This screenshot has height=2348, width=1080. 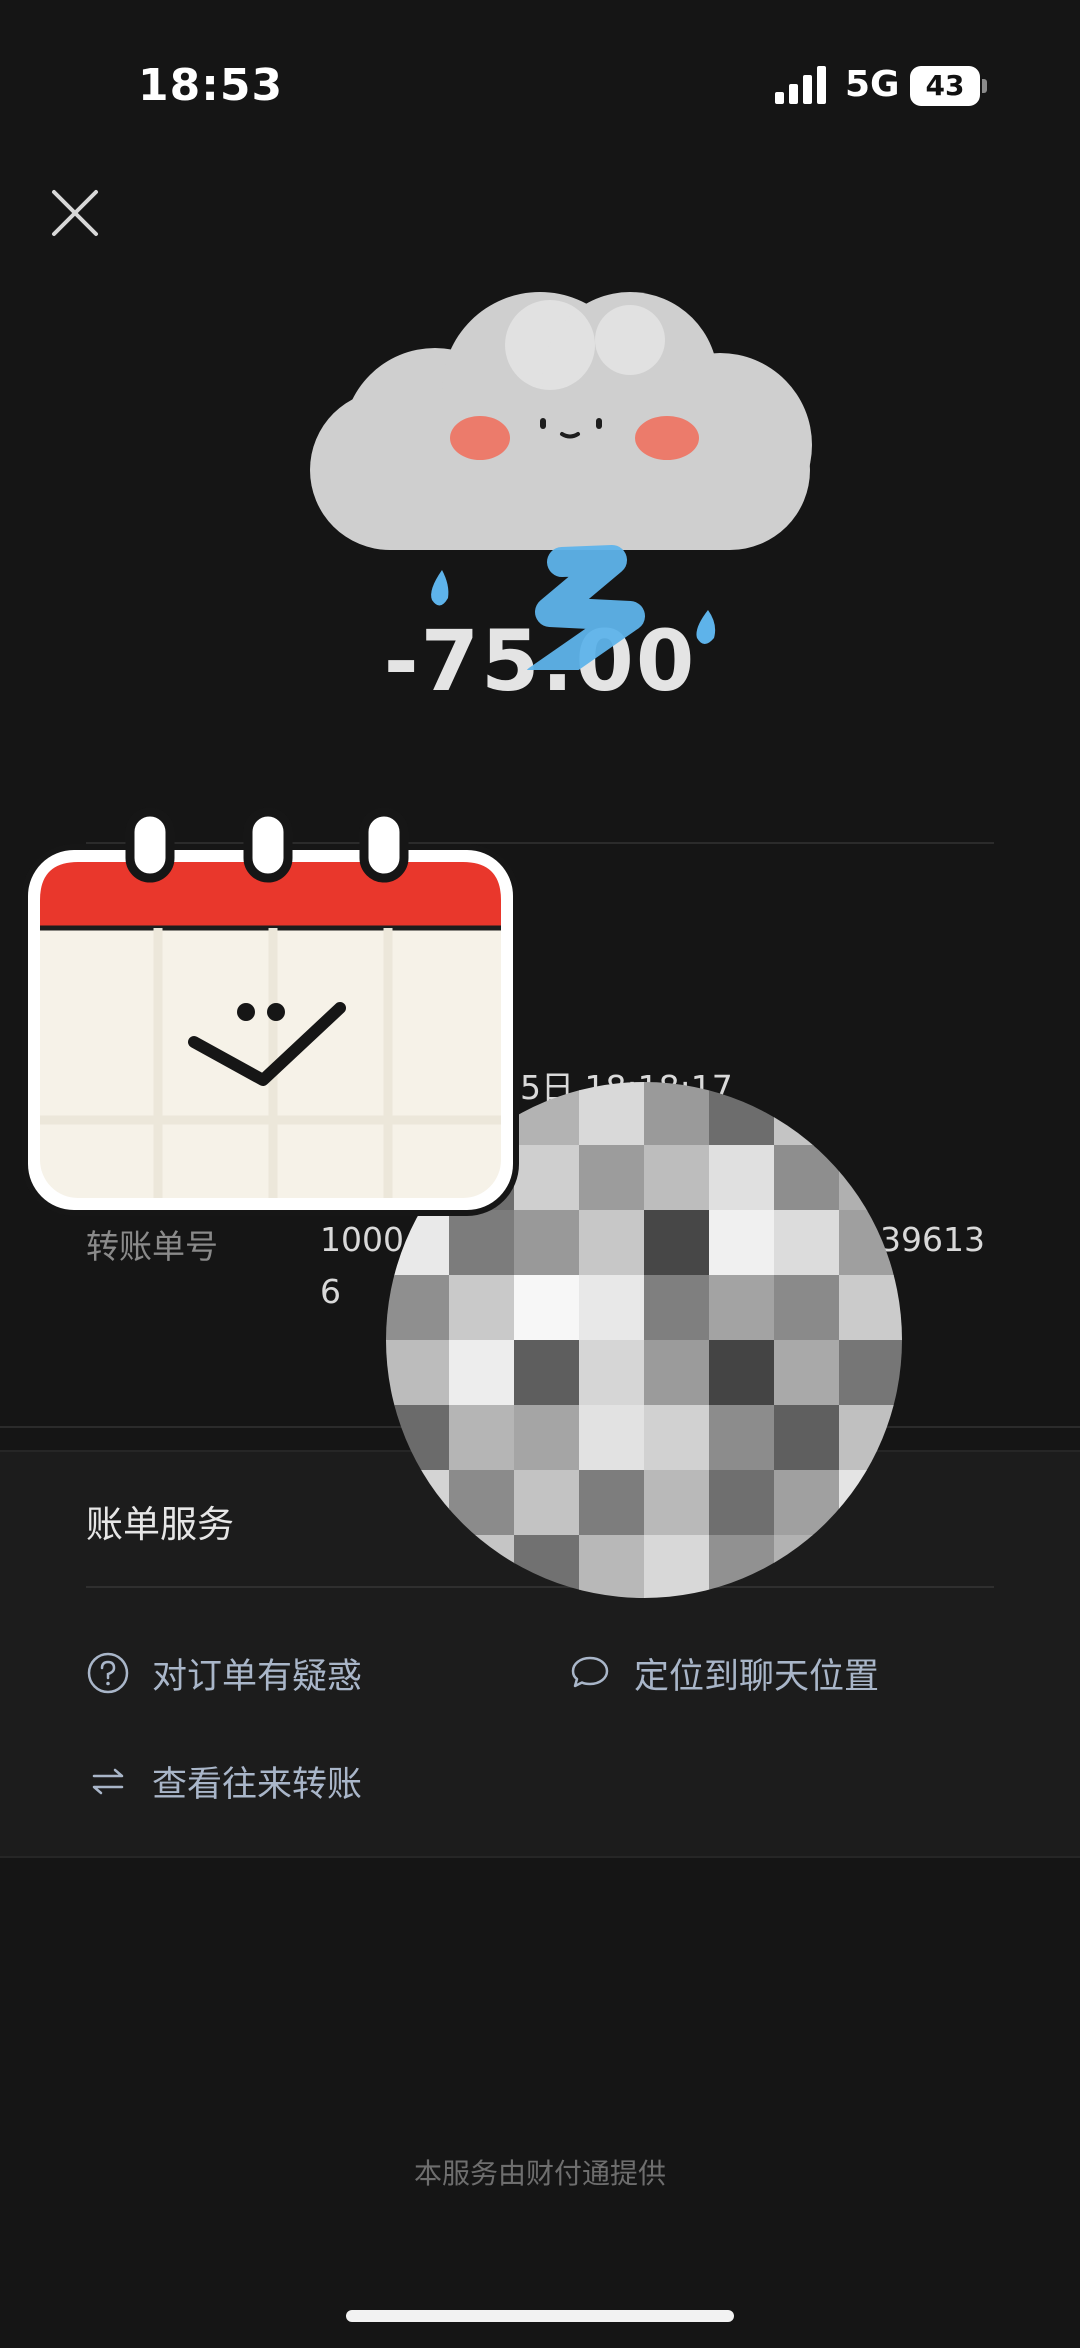 I want to click on home-indicator, so click(x=540, y=2316).